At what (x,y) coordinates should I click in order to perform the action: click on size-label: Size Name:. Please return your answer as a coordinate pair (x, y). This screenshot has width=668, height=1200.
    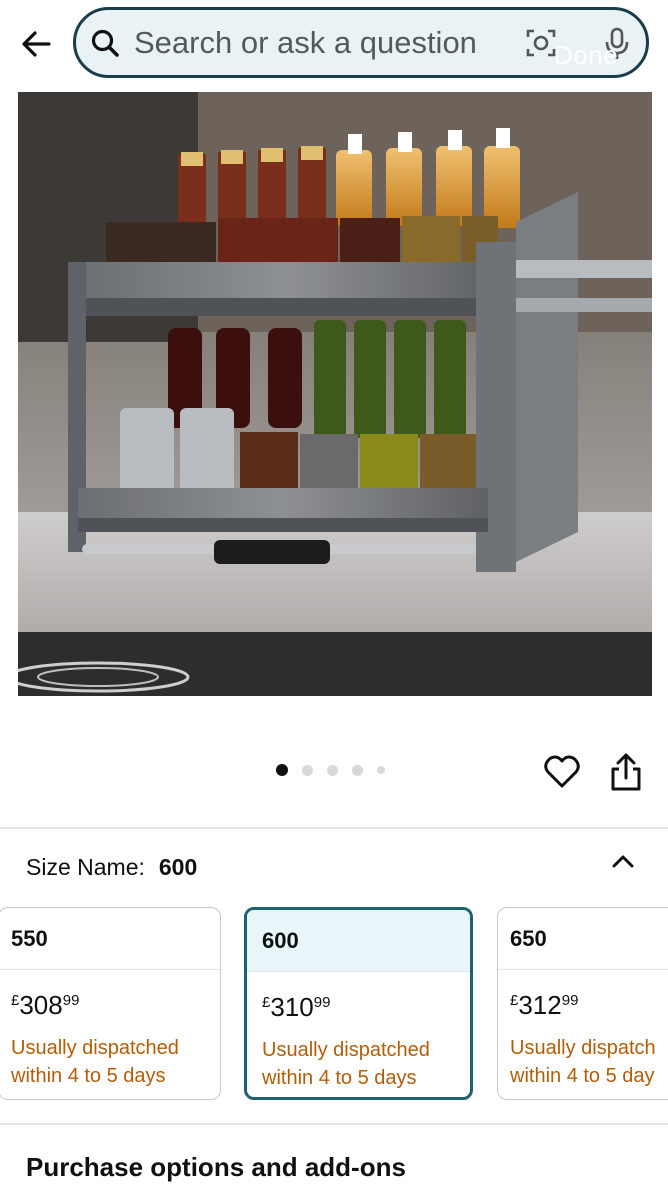
    Looking at the image, I should click on (85, 866).